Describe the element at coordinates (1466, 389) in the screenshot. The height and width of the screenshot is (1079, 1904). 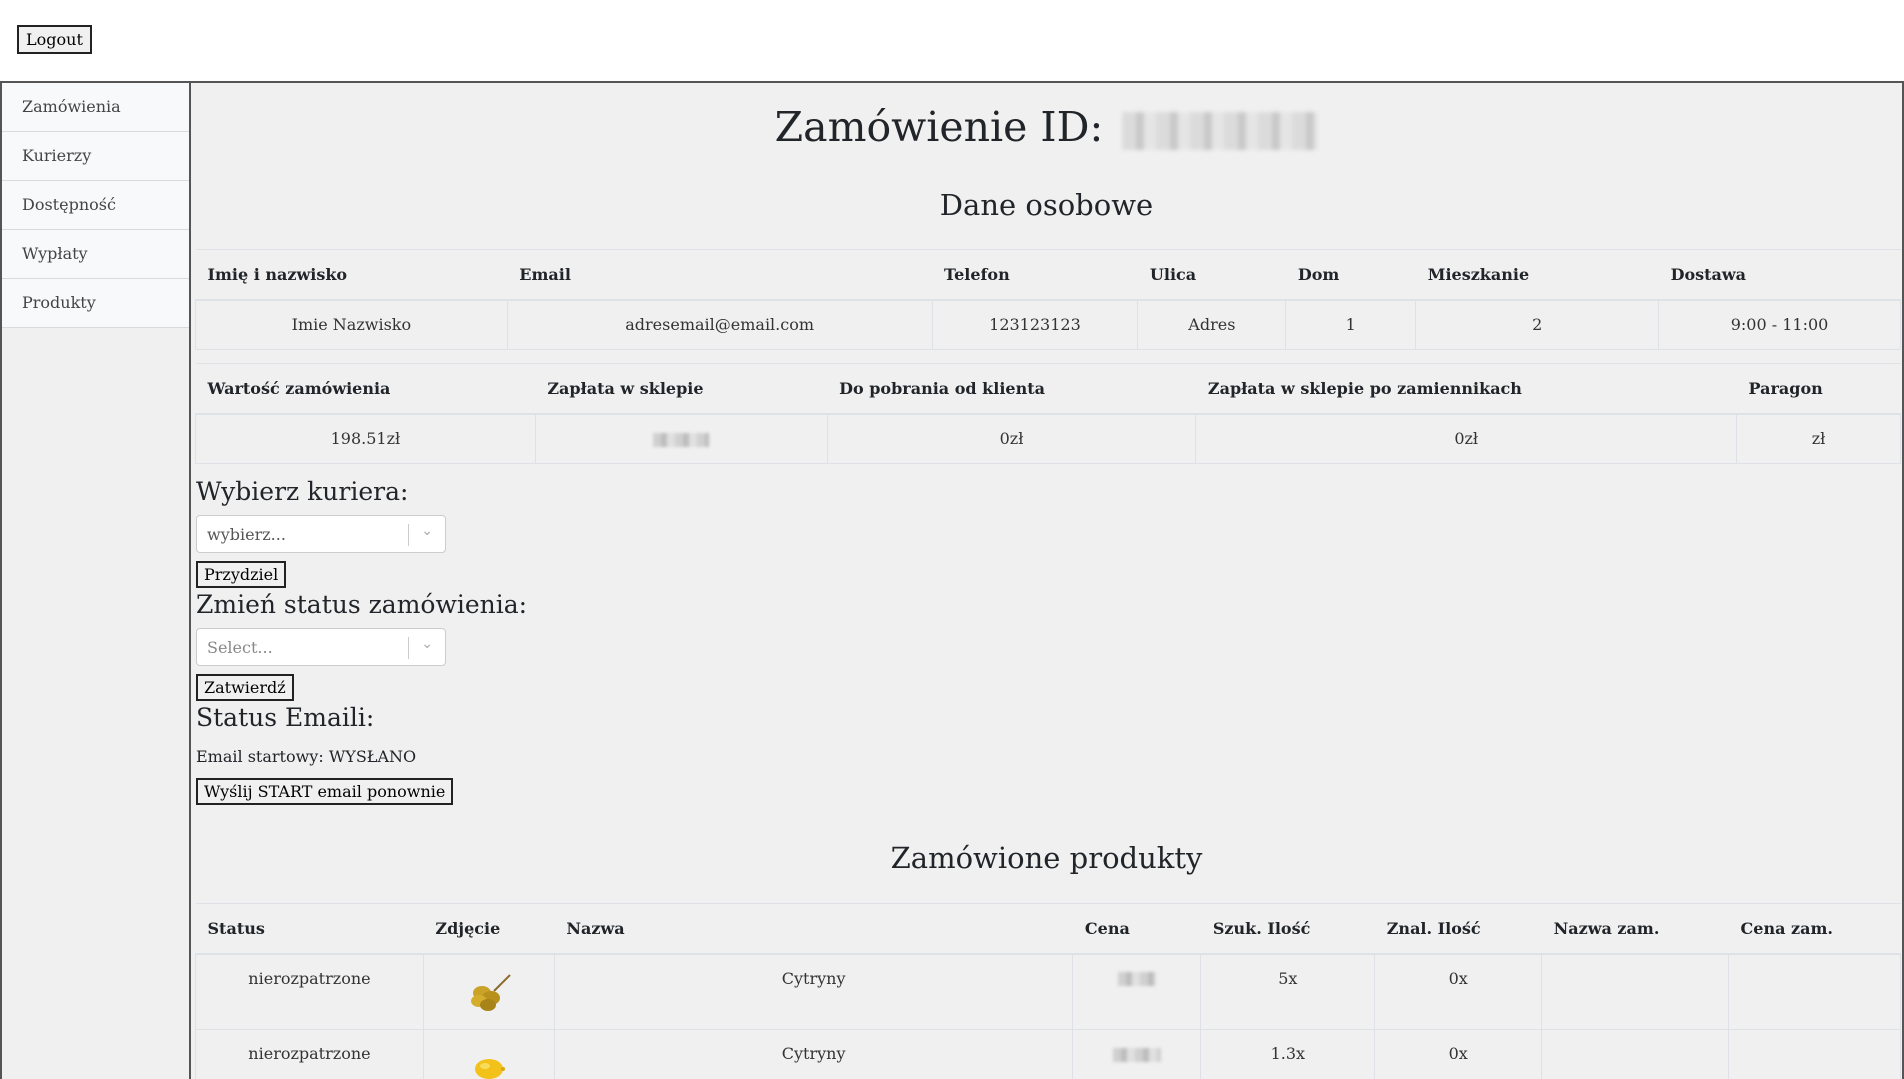
I see `column-header: Zapłata w sklepie po zamiennikach` at that location.